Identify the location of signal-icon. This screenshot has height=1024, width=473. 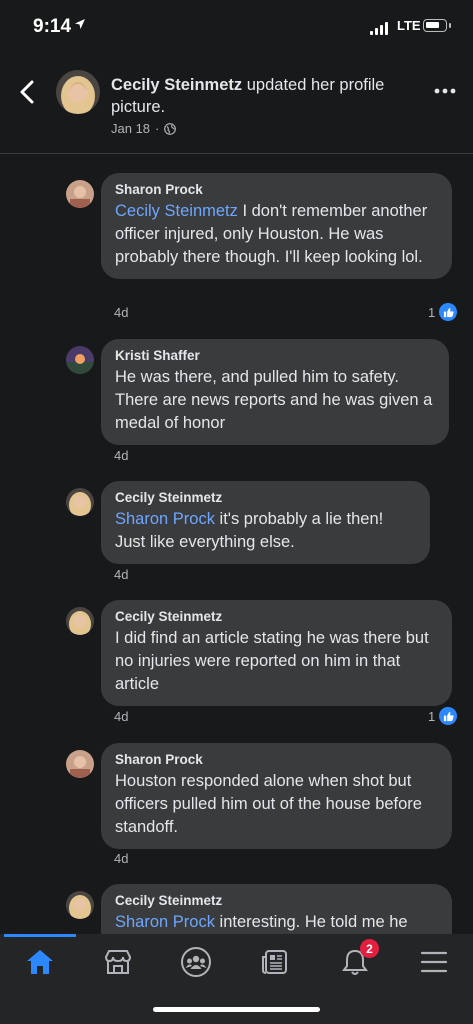
(381, 28).